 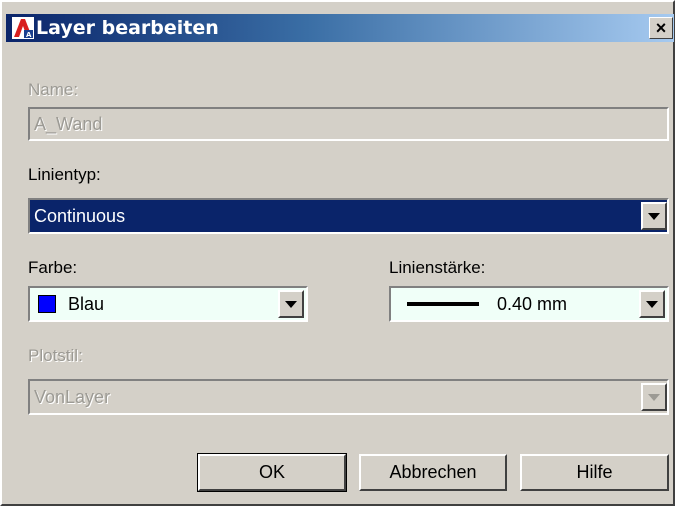 I want to click on color-dropdown-button, so click(x=291, y=304).